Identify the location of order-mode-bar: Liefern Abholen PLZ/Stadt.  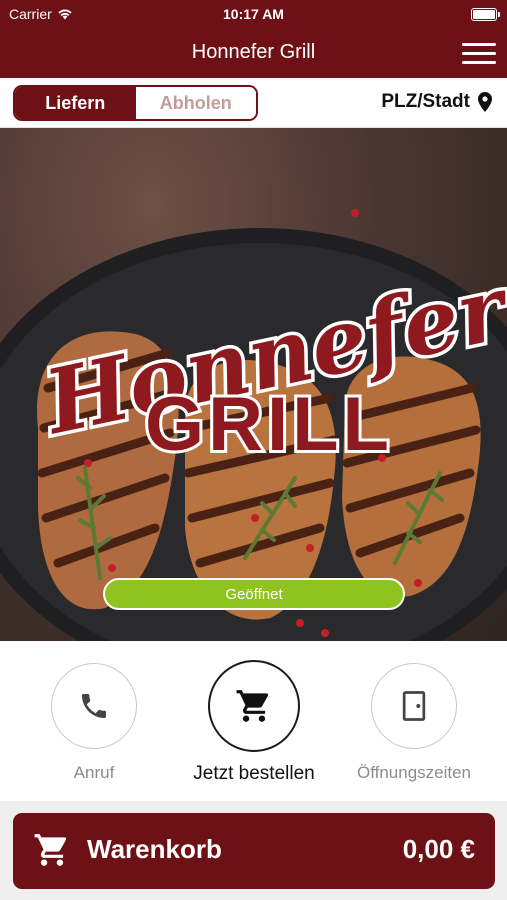
(253, 103).